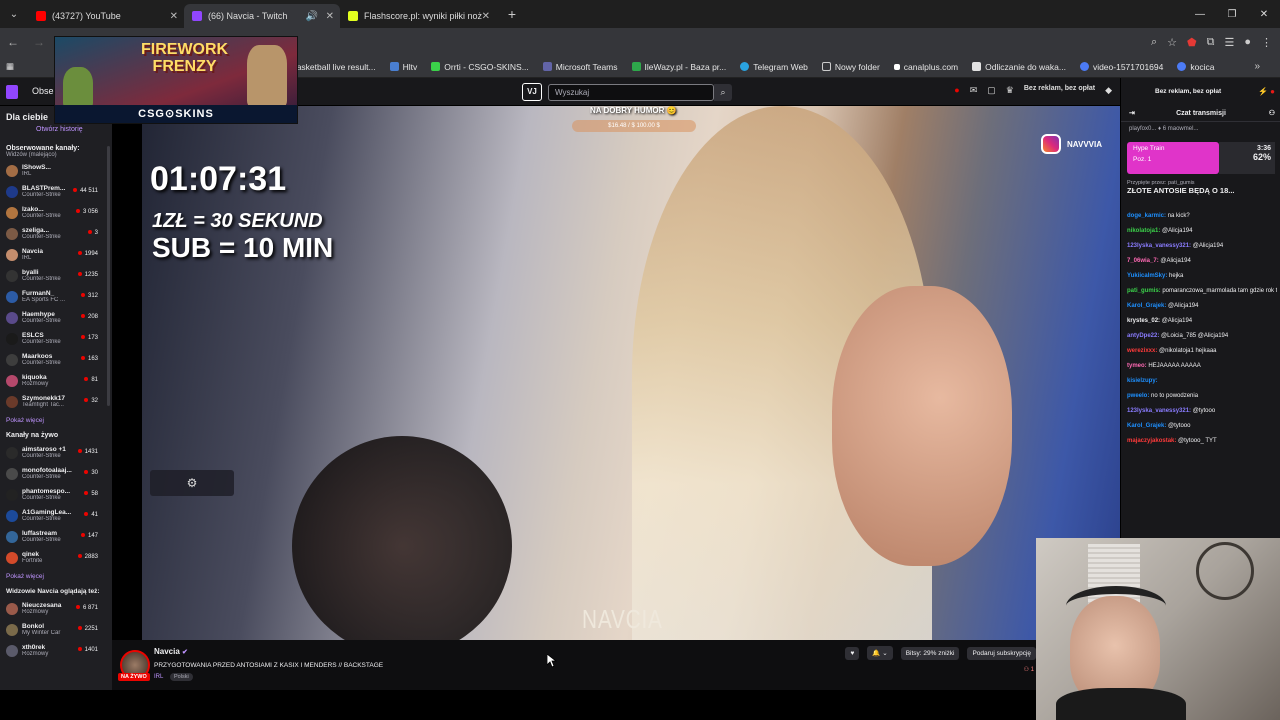 This screenshot has height=720, width=1280. I want to click on sidebar-channel: IShowS... IRL, so click(56, 171).